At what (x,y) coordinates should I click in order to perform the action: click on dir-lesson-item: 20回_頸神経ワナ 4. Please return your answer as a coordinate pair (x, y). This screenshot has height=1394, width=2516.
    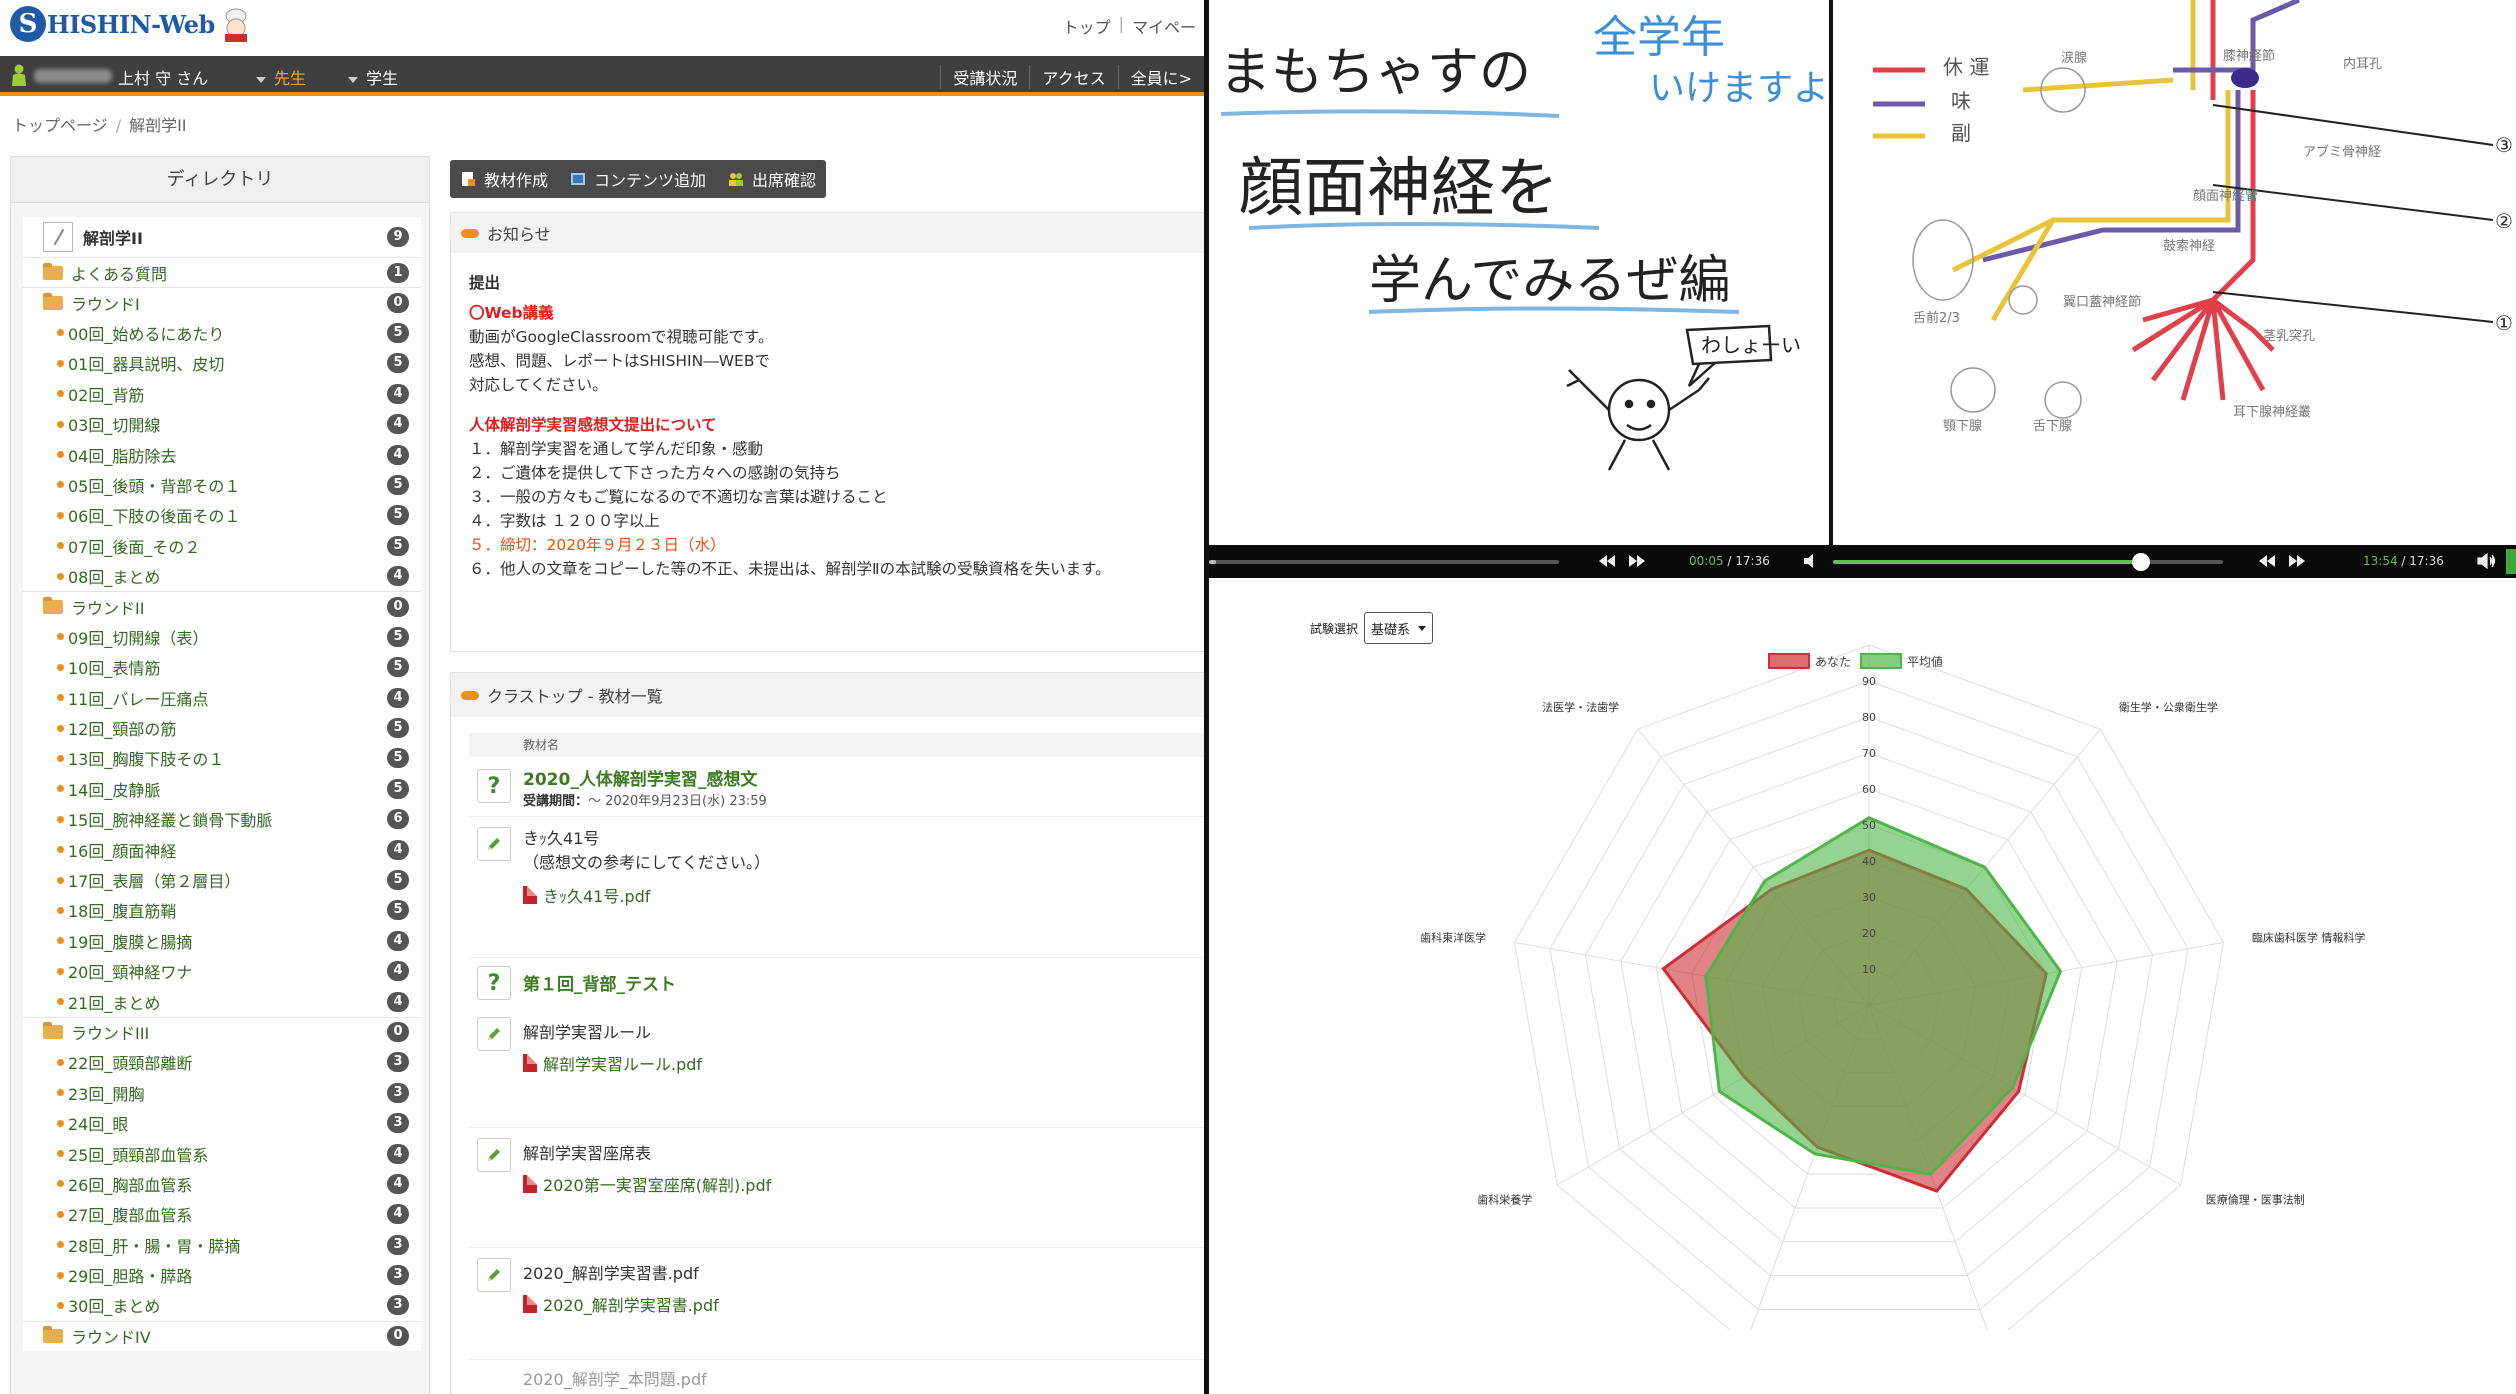
    Looking at the image, I should click on (222, 971).